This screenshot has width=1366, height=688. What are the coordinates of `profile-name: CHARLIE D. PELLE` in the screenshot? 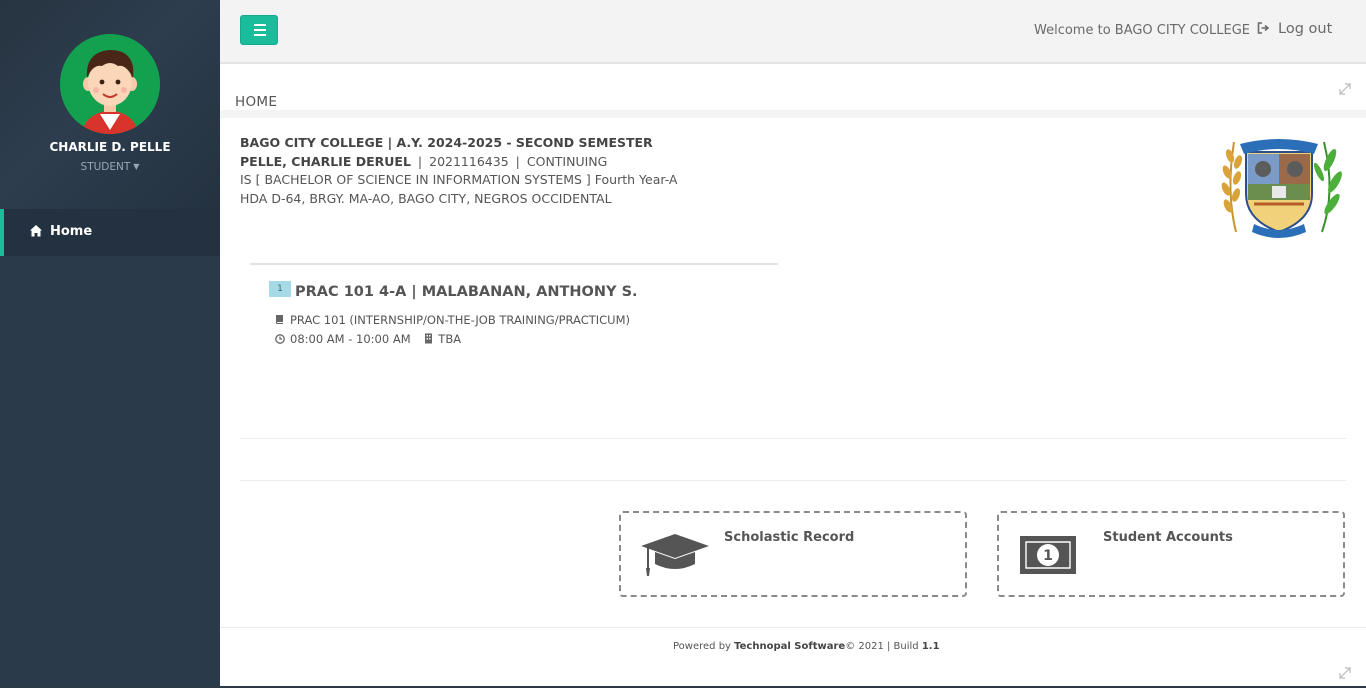 It's located at (110, 147).